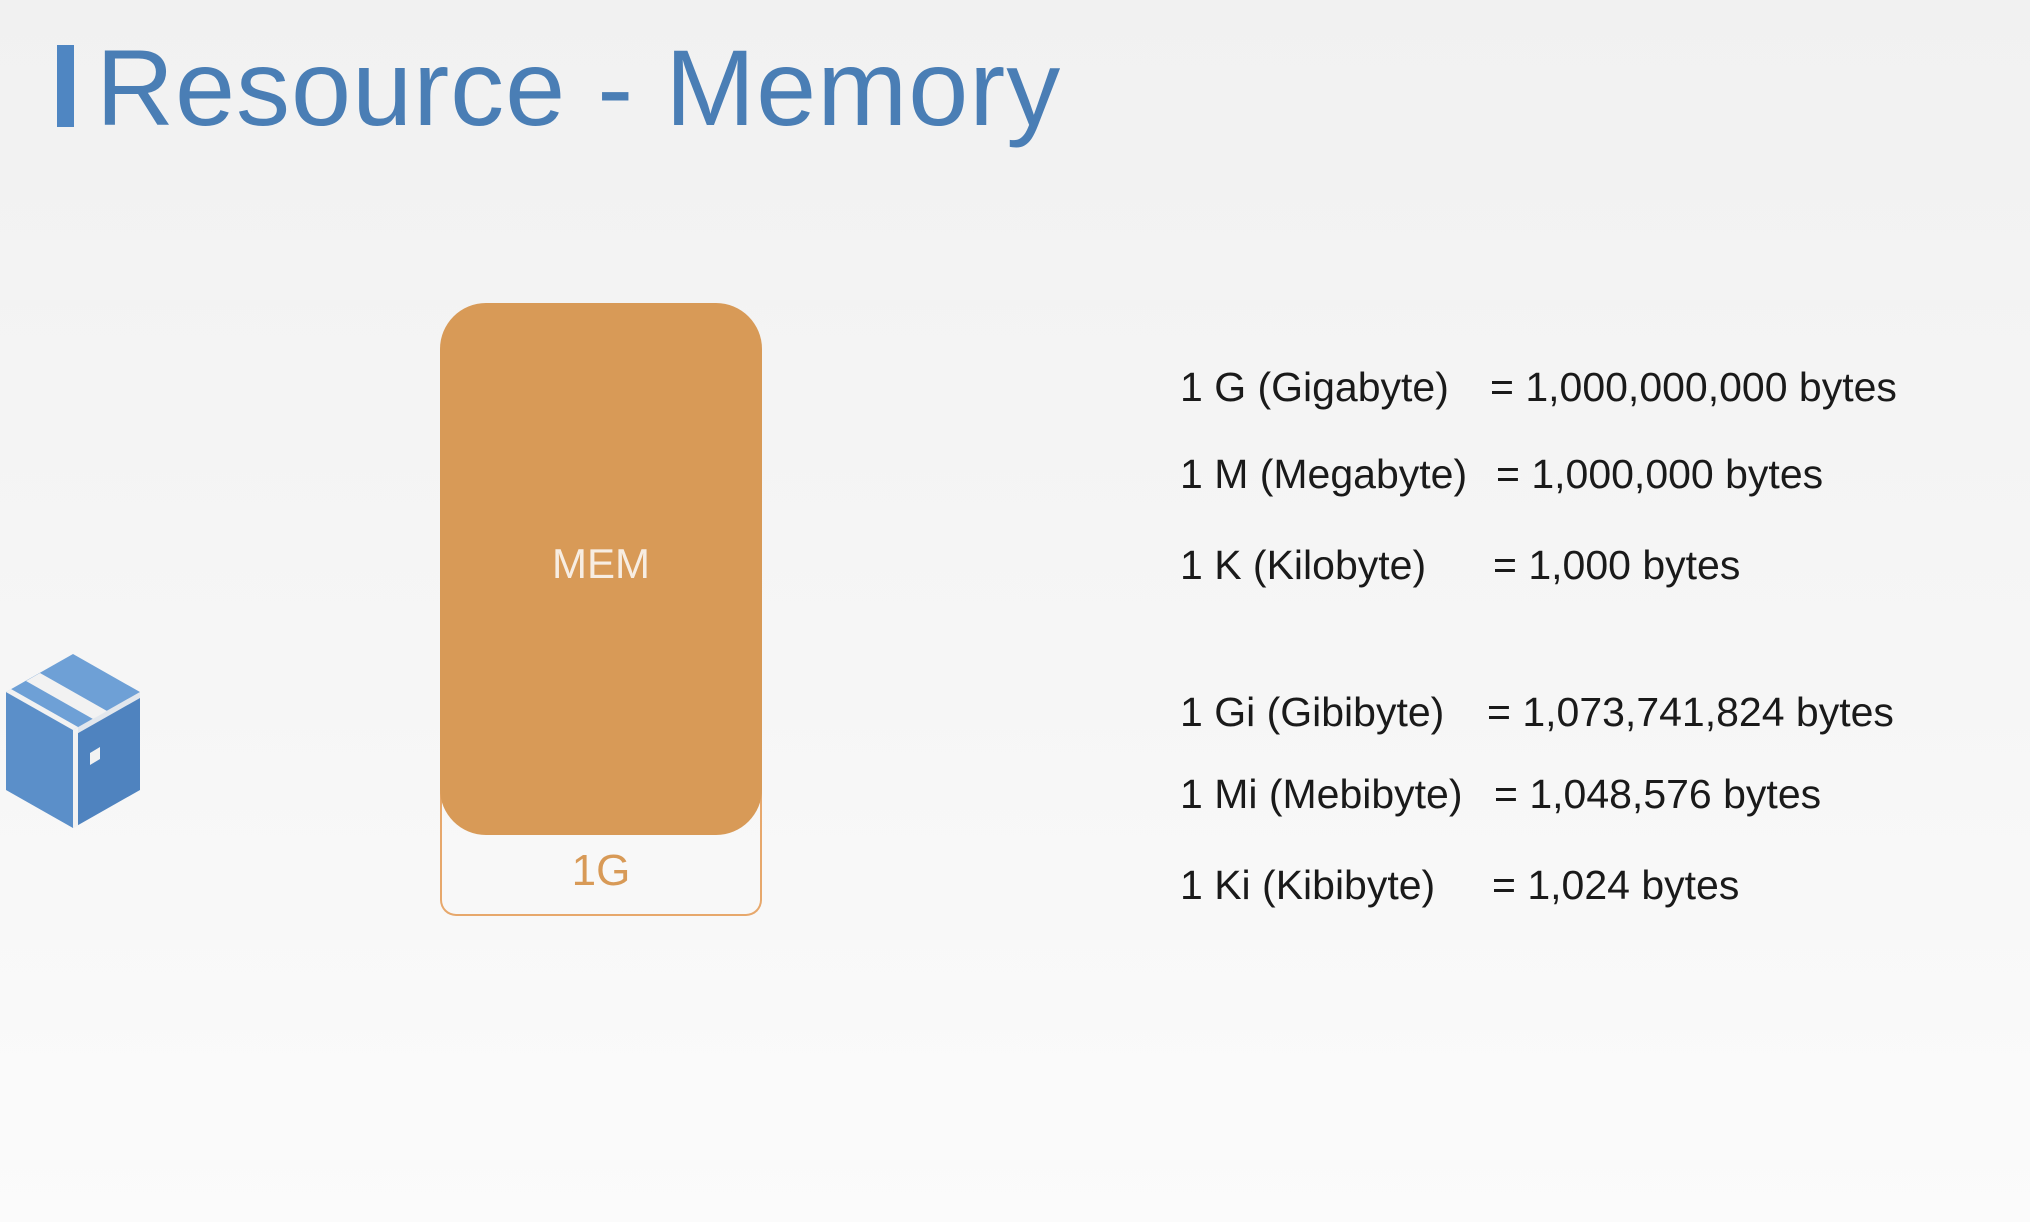 The width and height of the screenshot is (2030, 1222). I want to click on unit-name: 1 Ki (Kibibyte), so click(1308, 885).